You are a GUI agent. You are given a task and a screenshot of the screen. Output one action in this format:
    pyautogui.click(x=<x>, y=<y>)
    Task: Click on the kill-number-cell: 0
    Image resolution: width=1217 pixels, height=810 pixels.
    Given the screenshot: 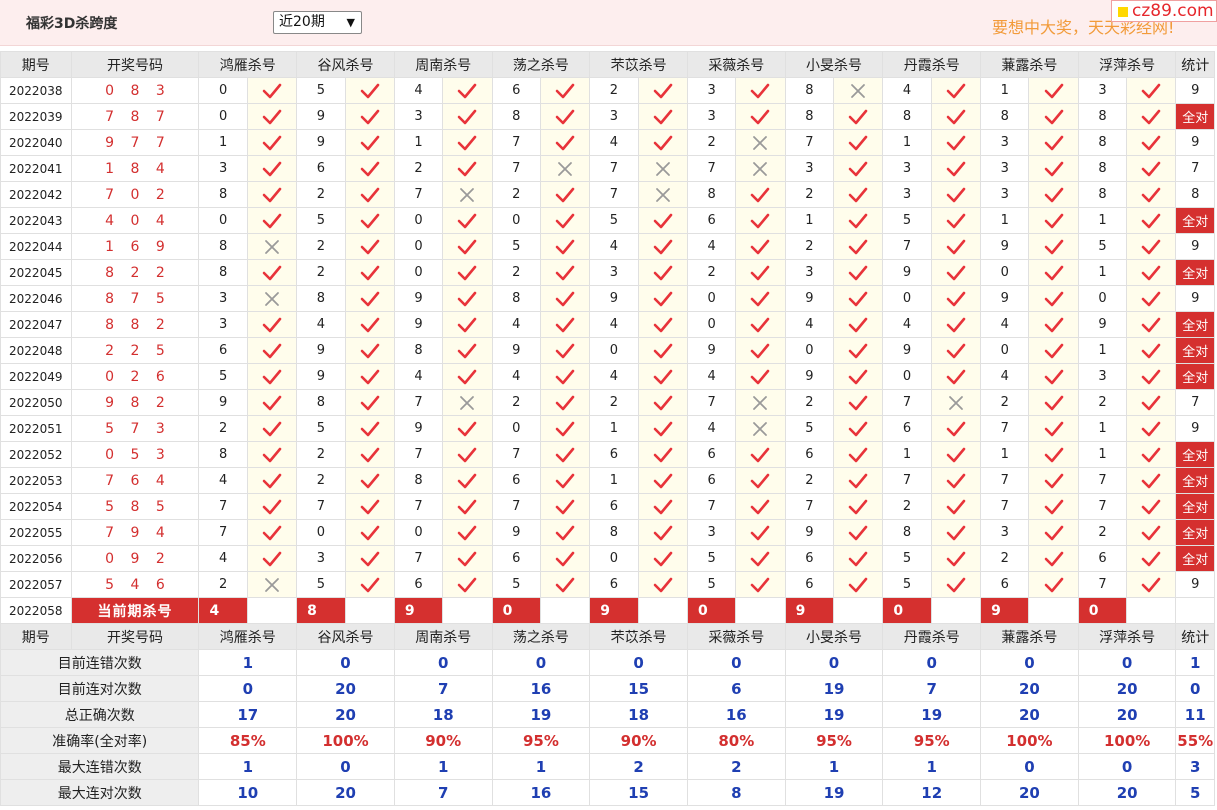 What is the action you would take?
    pyautogui.click(x=418, y=272)
    